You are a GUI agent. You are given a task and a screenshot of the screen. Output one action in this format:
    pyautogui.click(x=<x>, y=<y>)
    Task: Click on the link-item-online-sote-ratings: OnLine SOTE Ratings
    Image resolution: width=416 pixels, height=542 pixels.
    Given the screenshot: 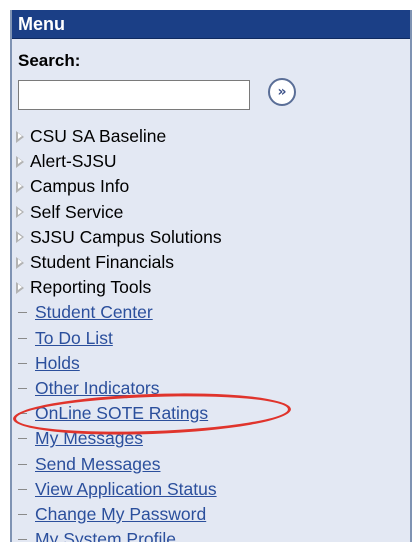 What is the action you would take?
    pyautogui.click(x=211, y=413)
    